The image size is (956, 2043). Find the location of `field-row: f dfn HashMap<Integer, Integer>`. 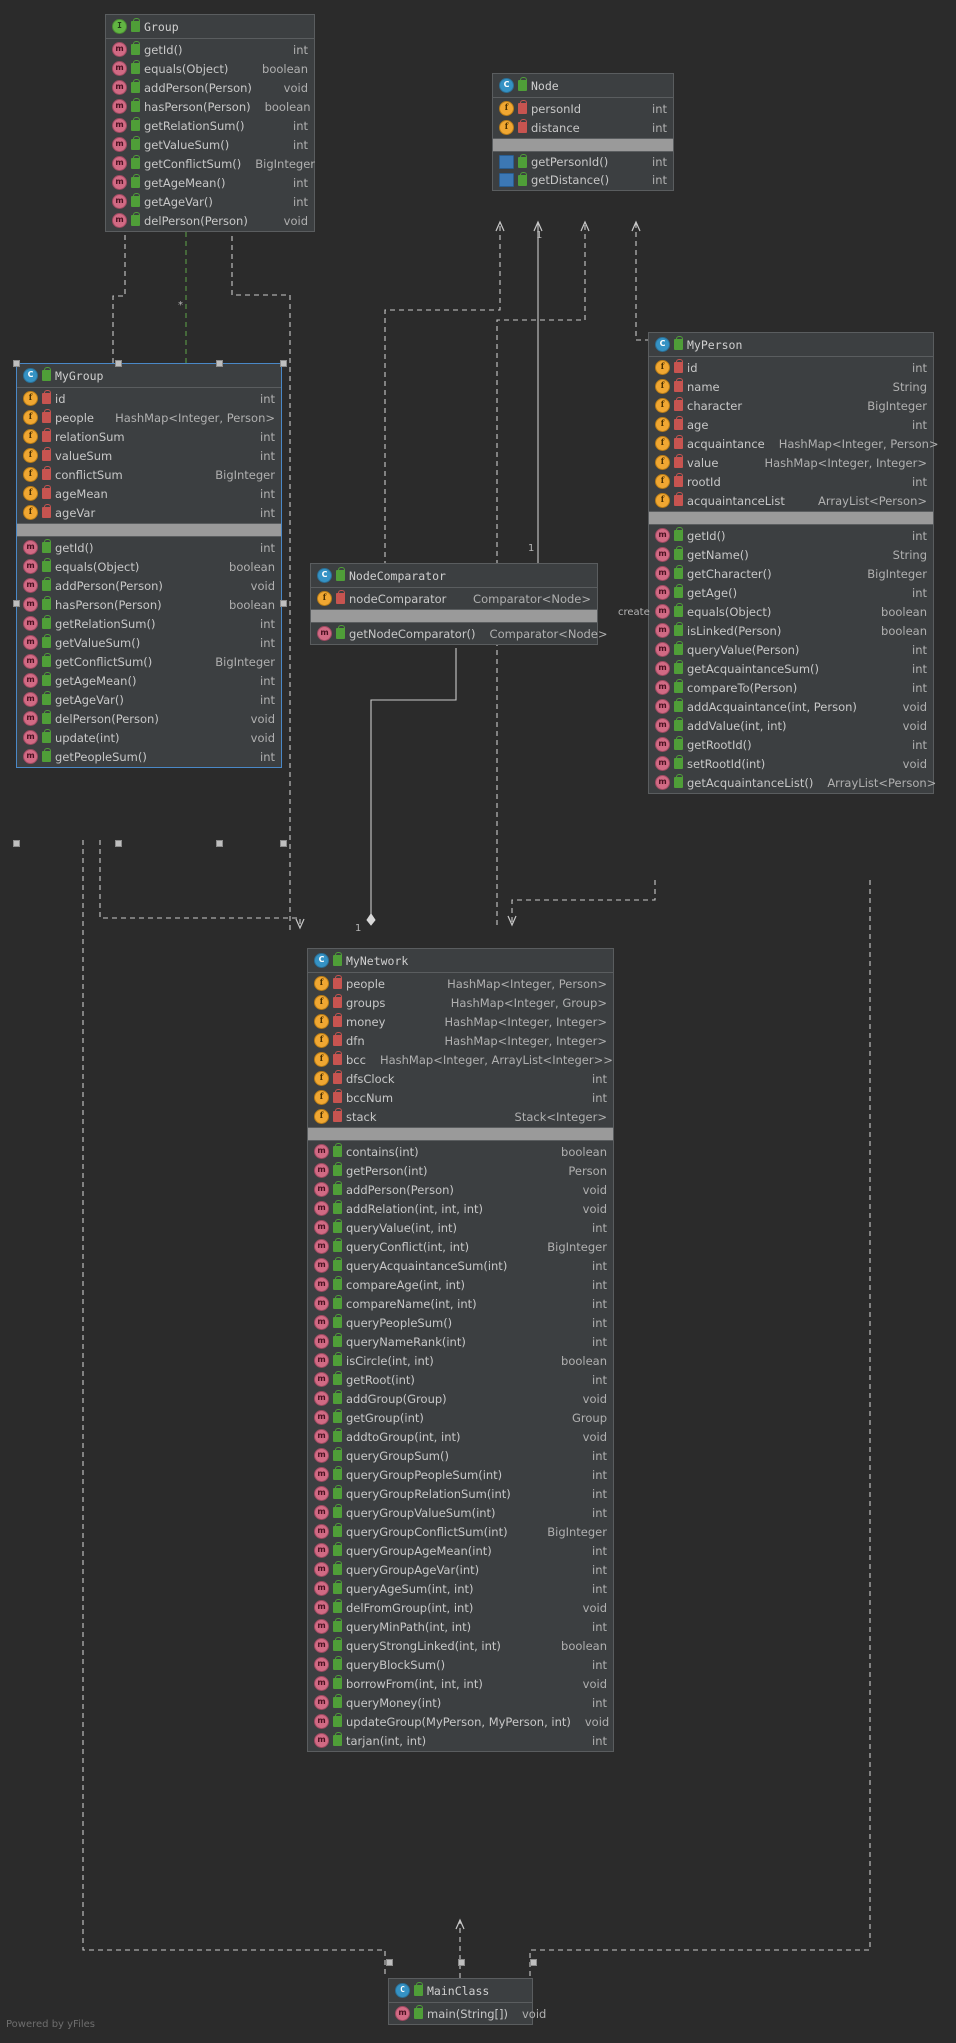

field-row: f dfn HashMap<Integer, Integer> is located at coordinates (460, 1040).